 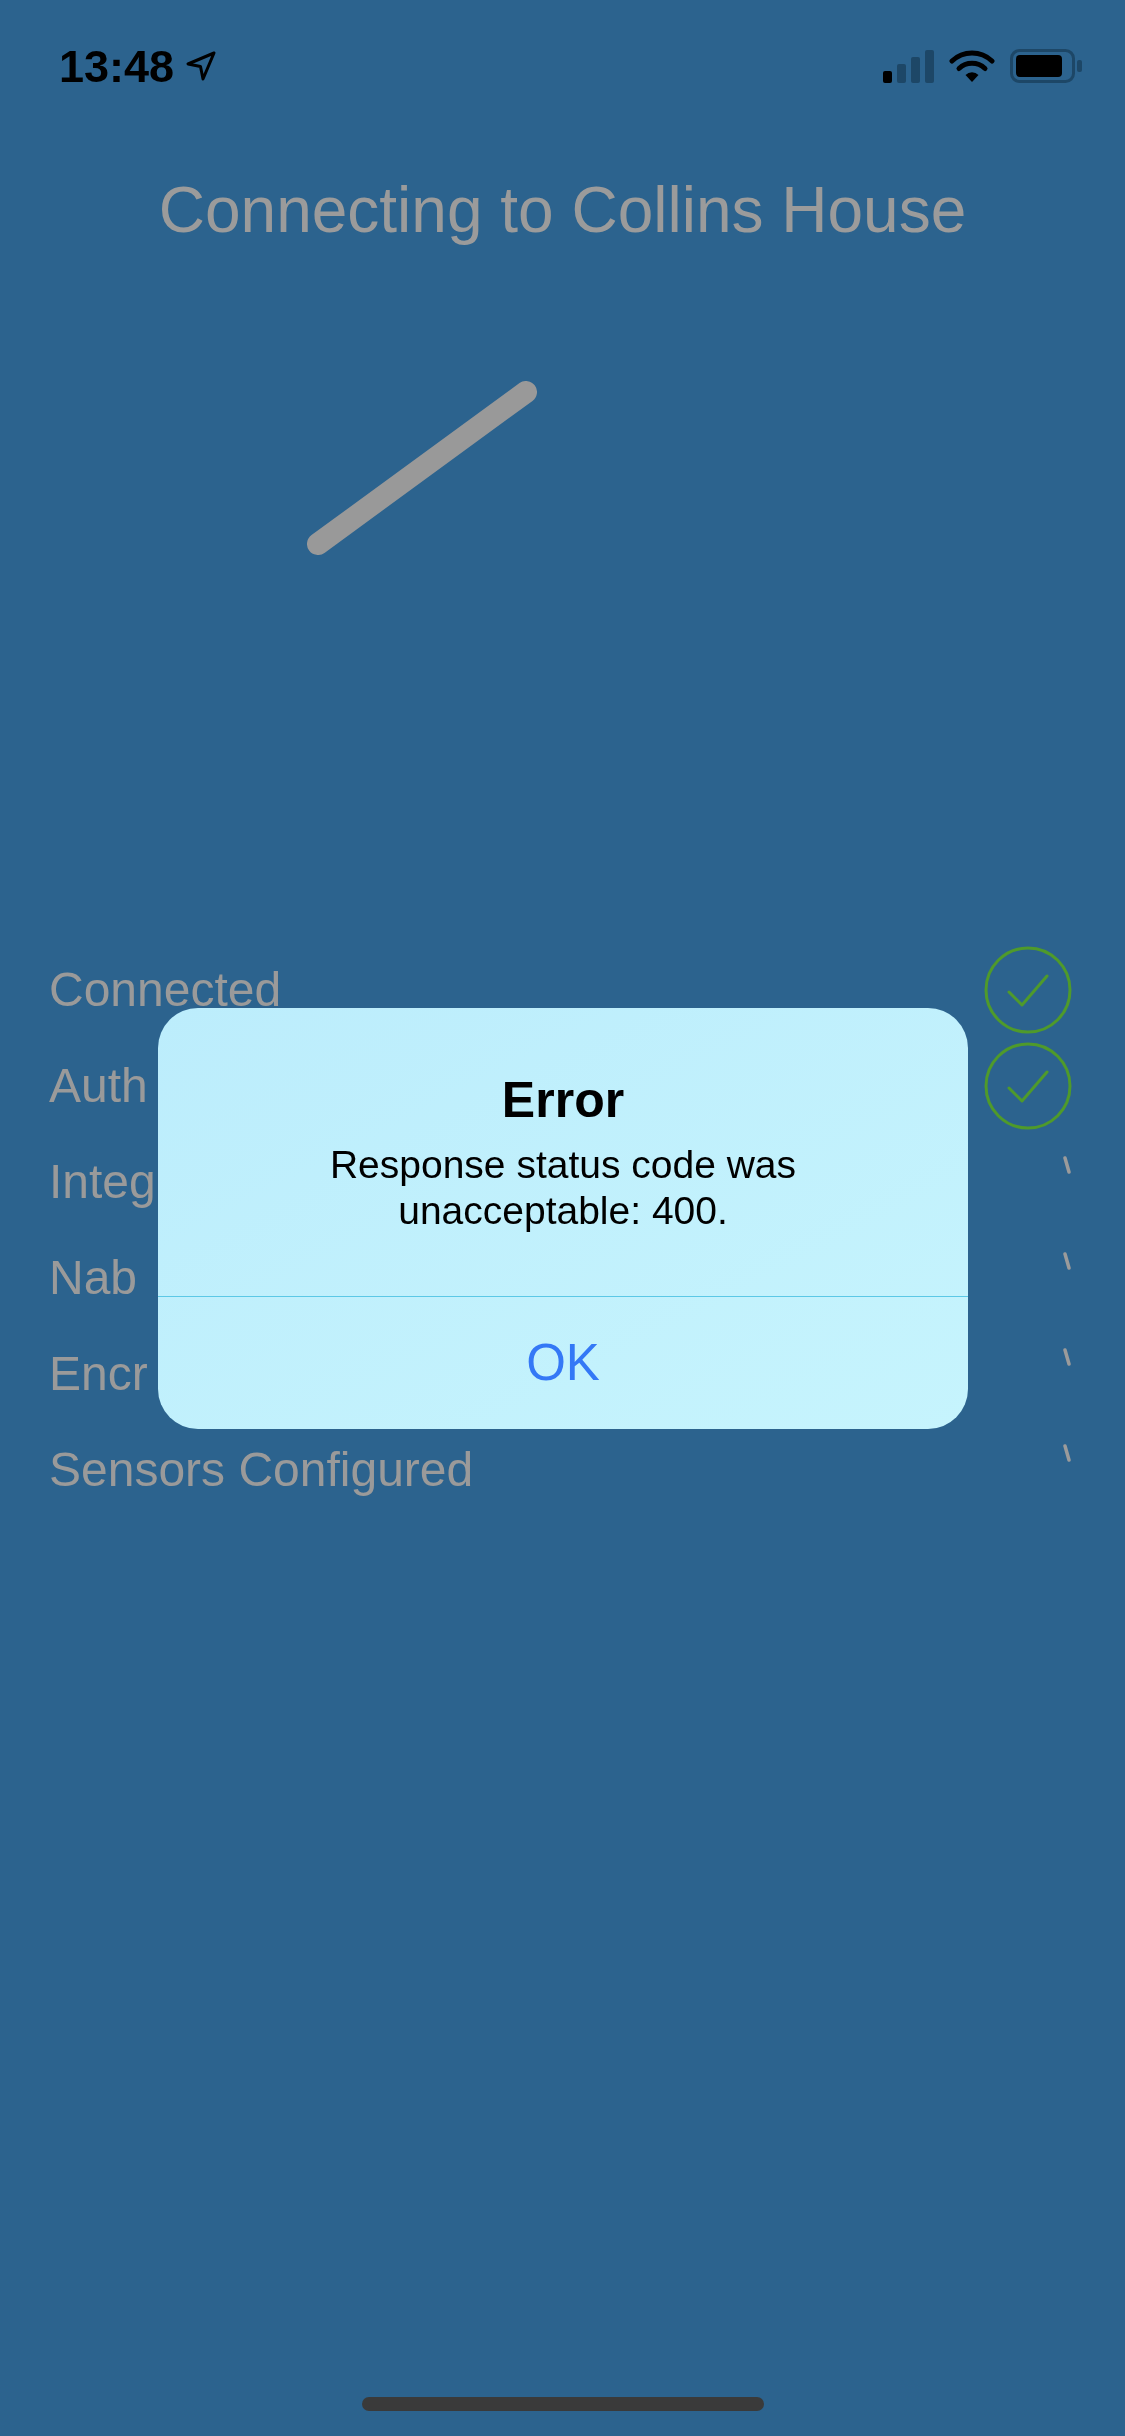 I want to click on loading-line-icon, so click(x=422, y=468).